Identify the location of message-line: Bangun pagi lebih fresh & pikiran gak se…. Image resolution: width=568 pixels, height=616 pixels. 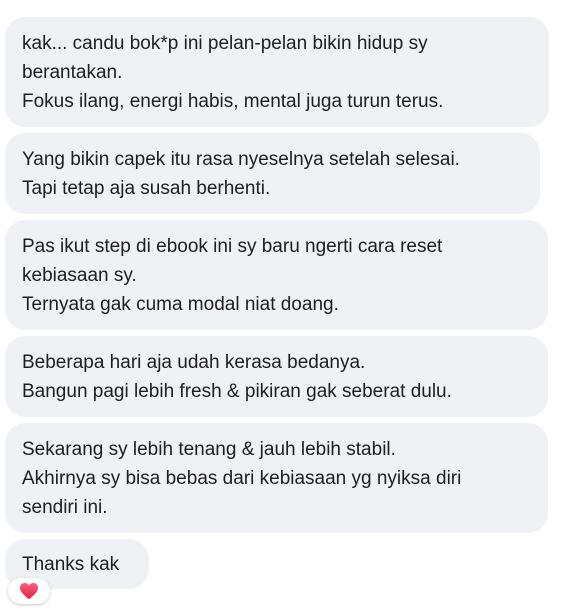
(237, 391).